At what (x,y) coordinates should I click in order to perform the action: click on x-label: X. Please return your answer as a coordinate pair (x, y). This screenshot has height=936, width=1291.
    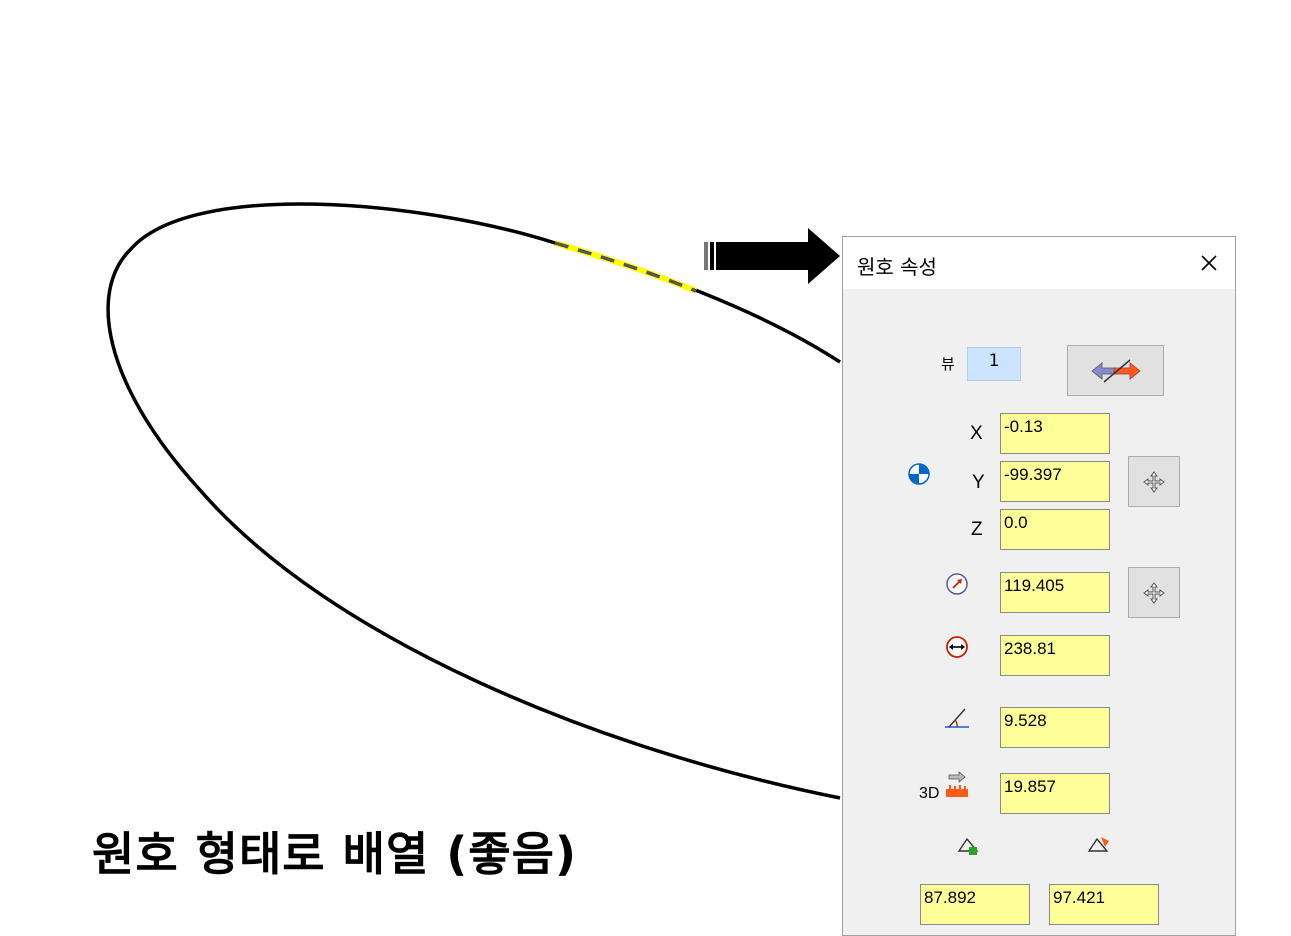
    Looking at the image, I should click on (976, 433).